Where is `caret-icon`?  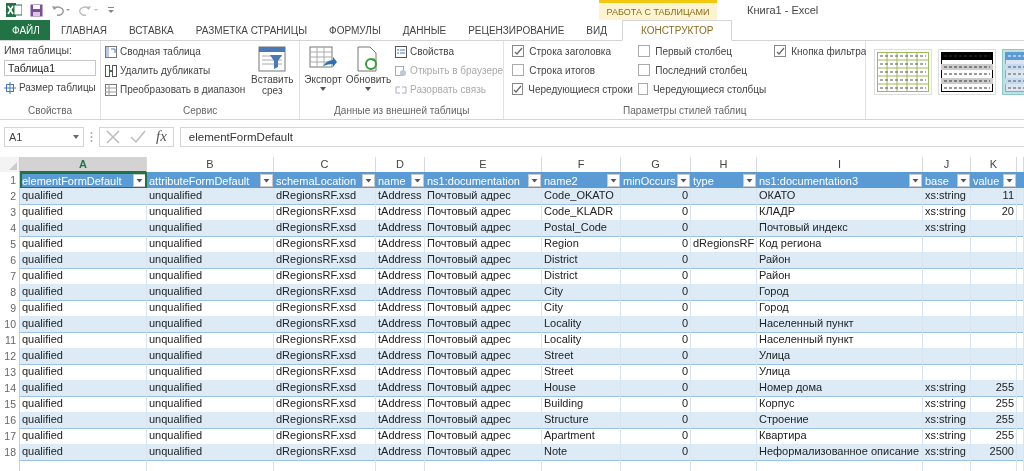
caret-icon is located at coordinates (323, 89).